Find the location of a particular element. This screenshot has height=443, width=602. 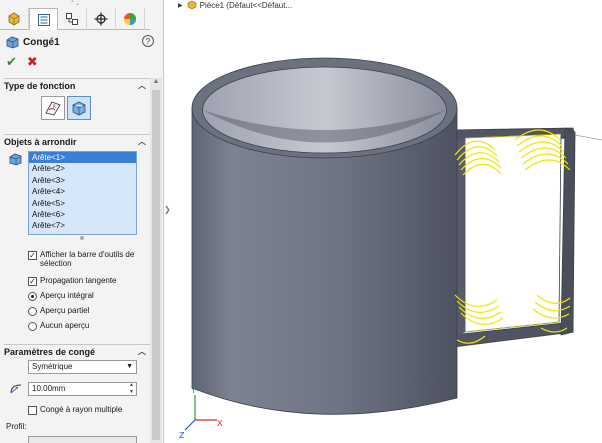

constant-radius-fillet-button: R is located at coordinates (53, 108).